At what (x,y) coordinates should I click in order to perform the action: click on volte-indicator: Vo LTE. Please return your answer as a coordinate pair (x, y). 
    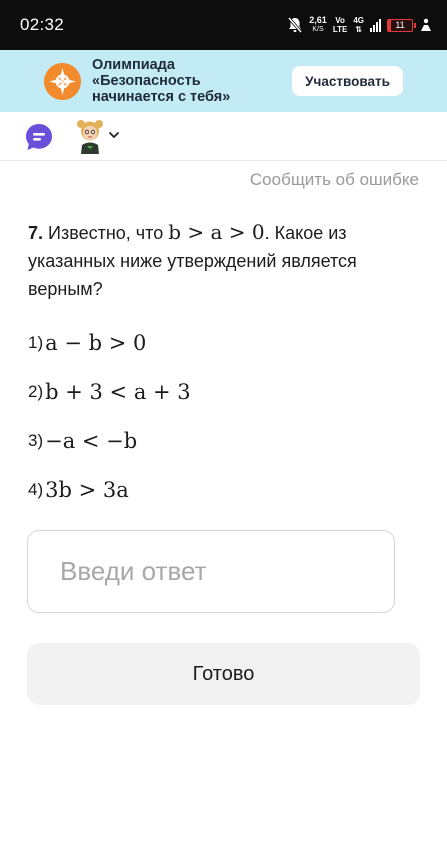
    Looking at the image, I should click on (340, 25).